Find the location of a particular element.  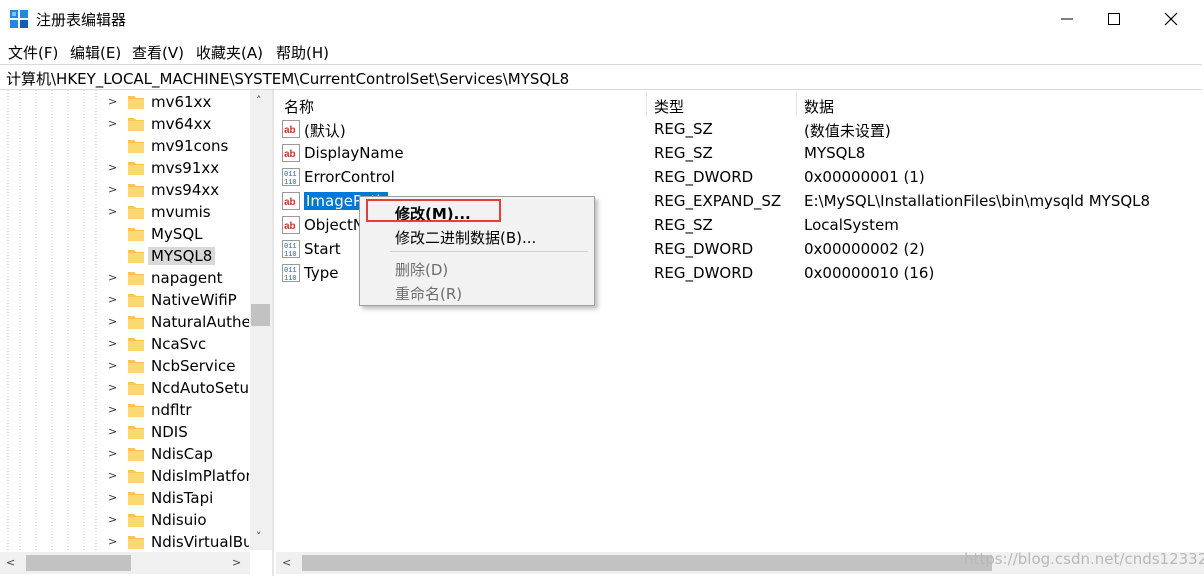

tree-item: > mvumis is located at coordinates (125, 212).